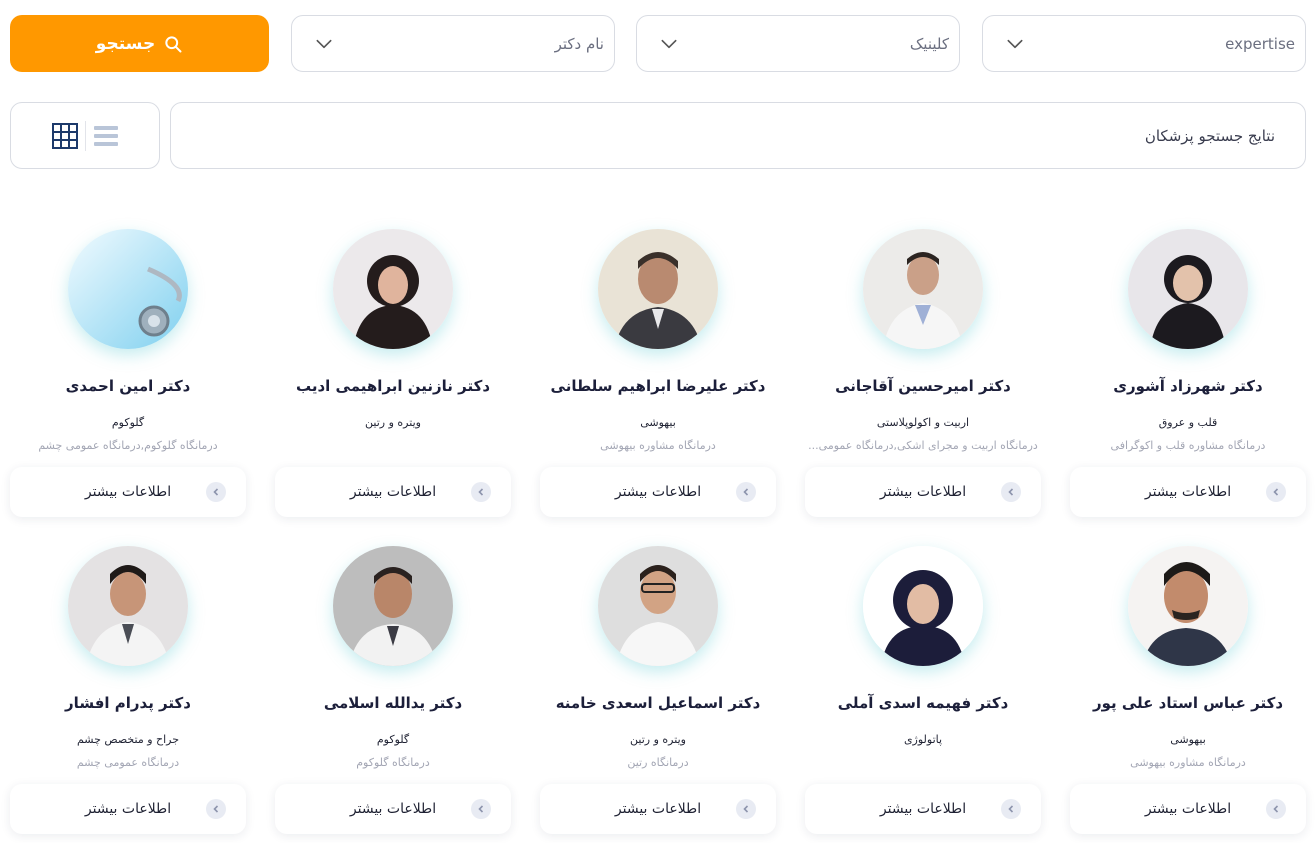 Image resolution: width=1316 pixels, height=843 pixels. What do you see at coordinates (128, 386) in the screenshot?
I see `doctor-name: دکتر امین احمدی` at bounding box center [128, 386].